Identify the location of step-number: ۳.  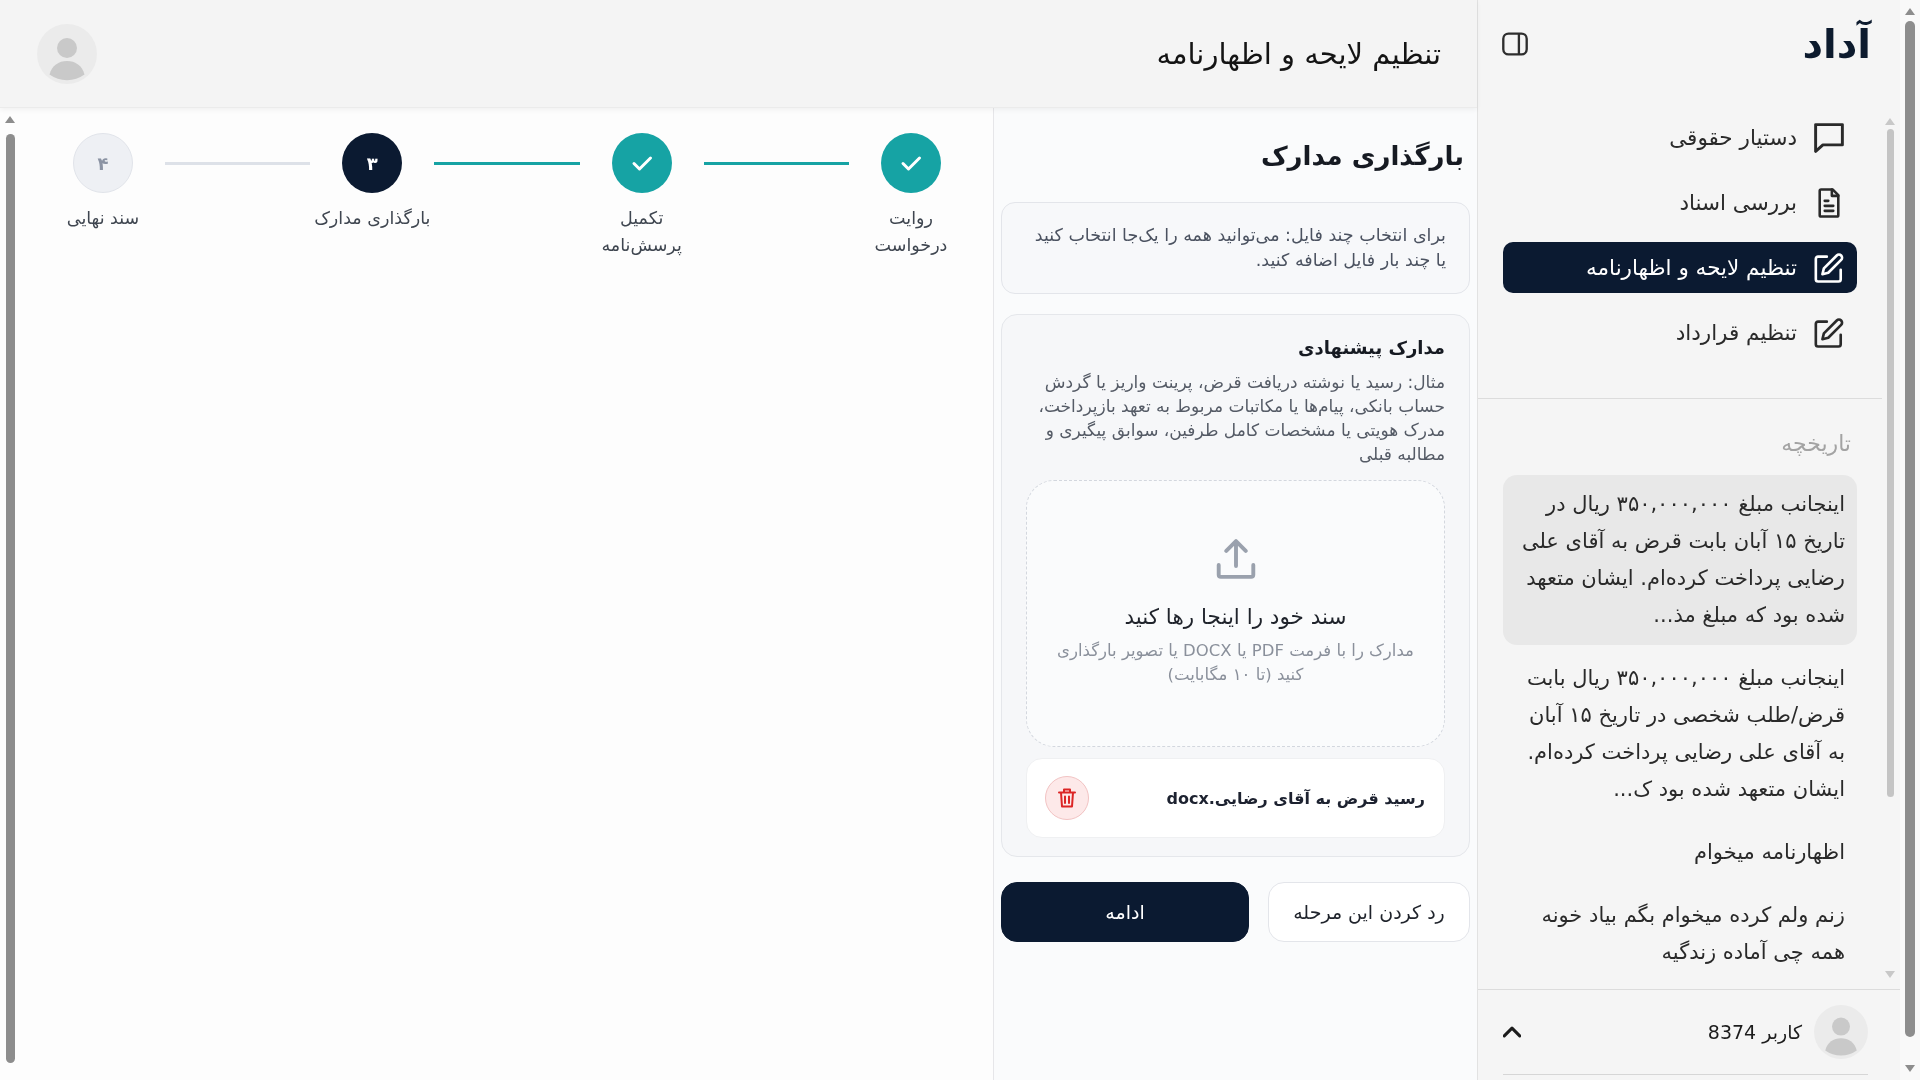
(372, 163).